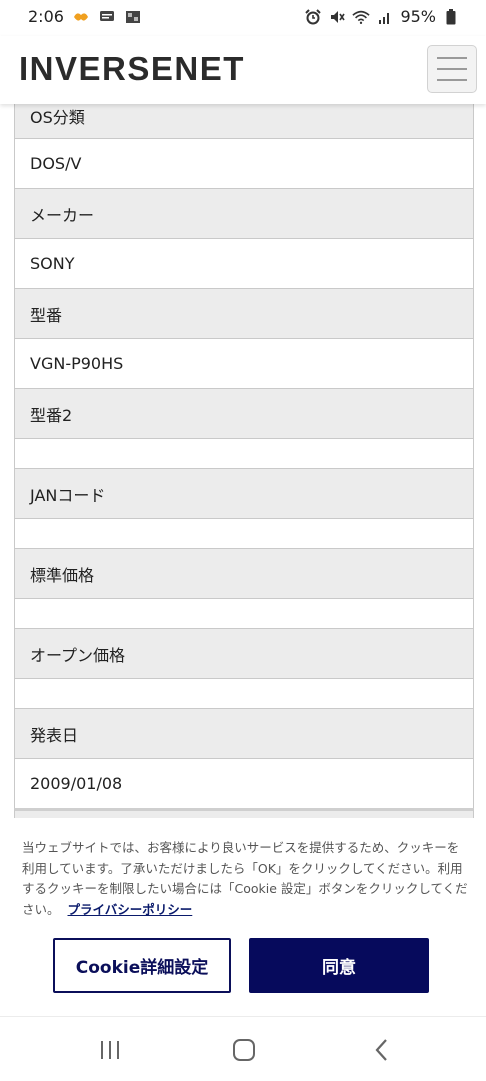  What do you see at coordinates (337, 17) in the screenshot?
I see `mute-icon` at bounding box center [337, 17].